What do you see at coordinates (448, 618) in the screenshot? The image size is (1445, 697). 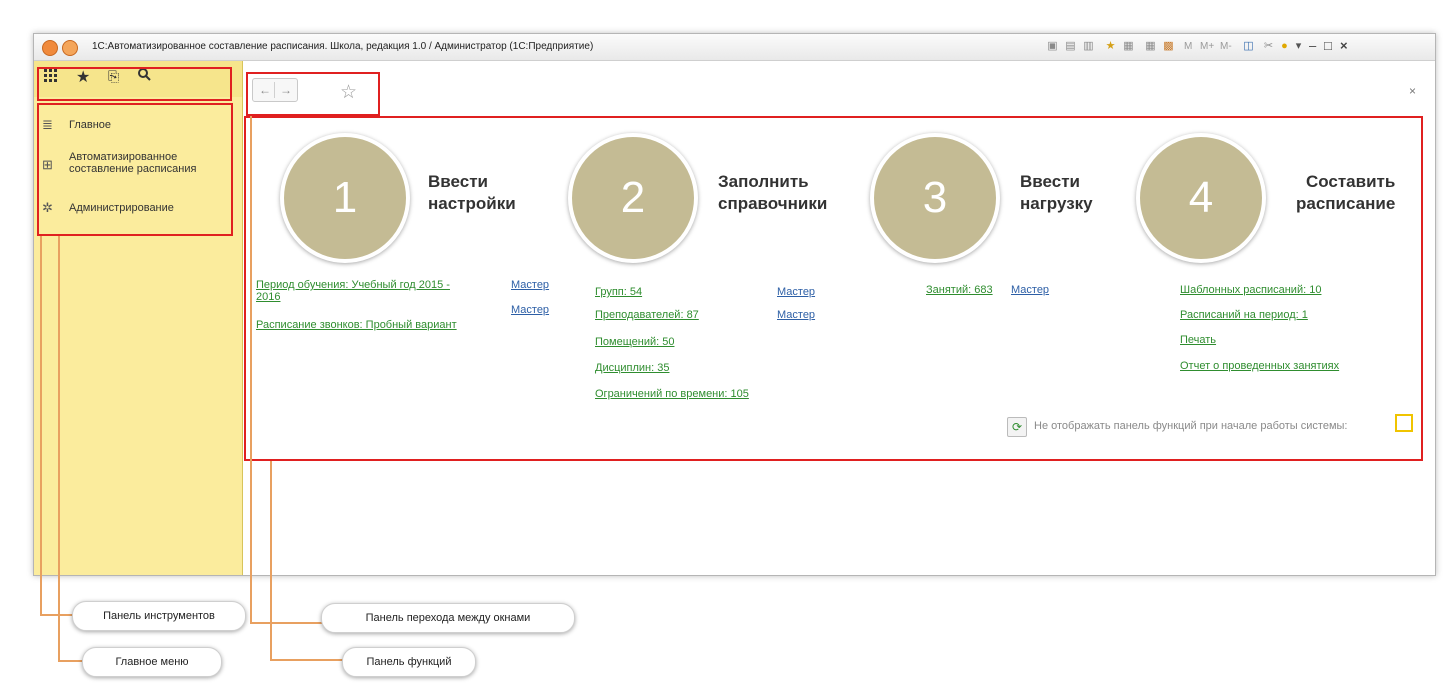 I see `nav-panel-callout: Панель перехода между окнами` at bounding box center [448, 618].